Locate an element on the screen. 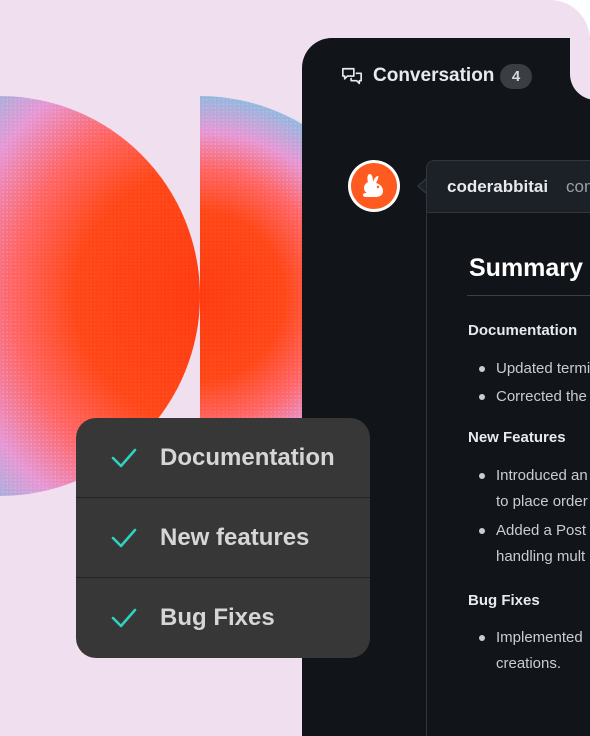 The height and width of the screenshot is (736, 590). divider is located at coordinates (528, 295).